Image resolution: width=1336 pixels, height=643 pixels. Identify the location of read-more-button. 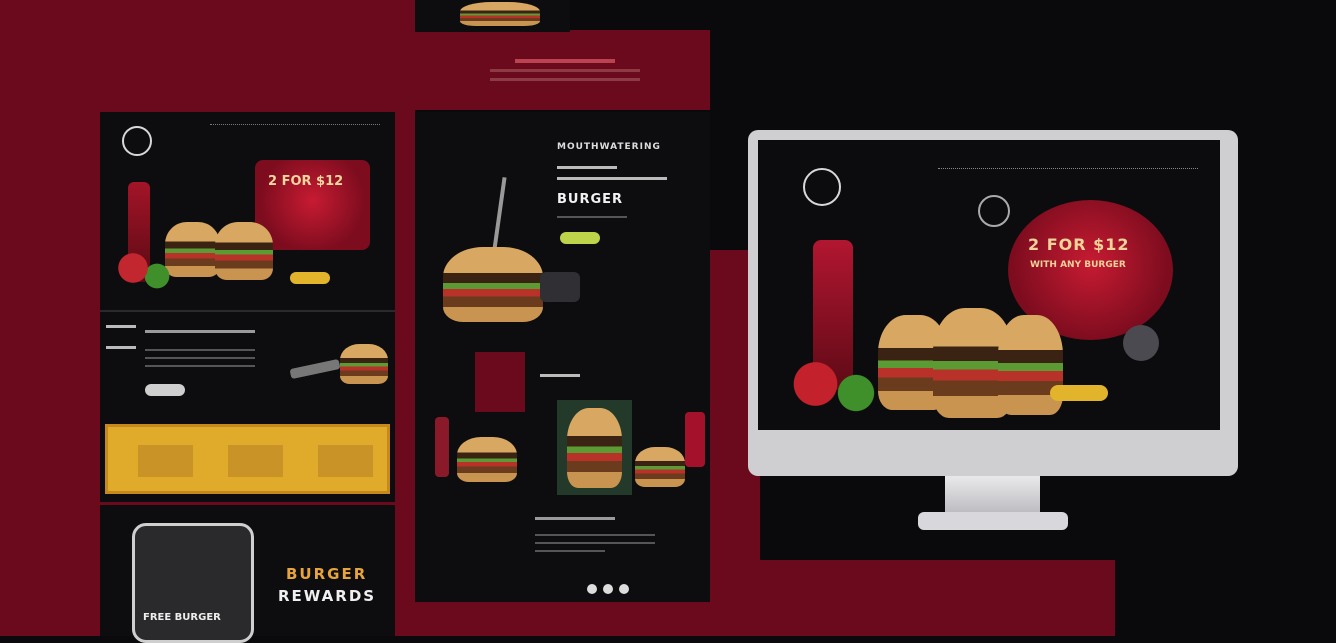
(165, 390).